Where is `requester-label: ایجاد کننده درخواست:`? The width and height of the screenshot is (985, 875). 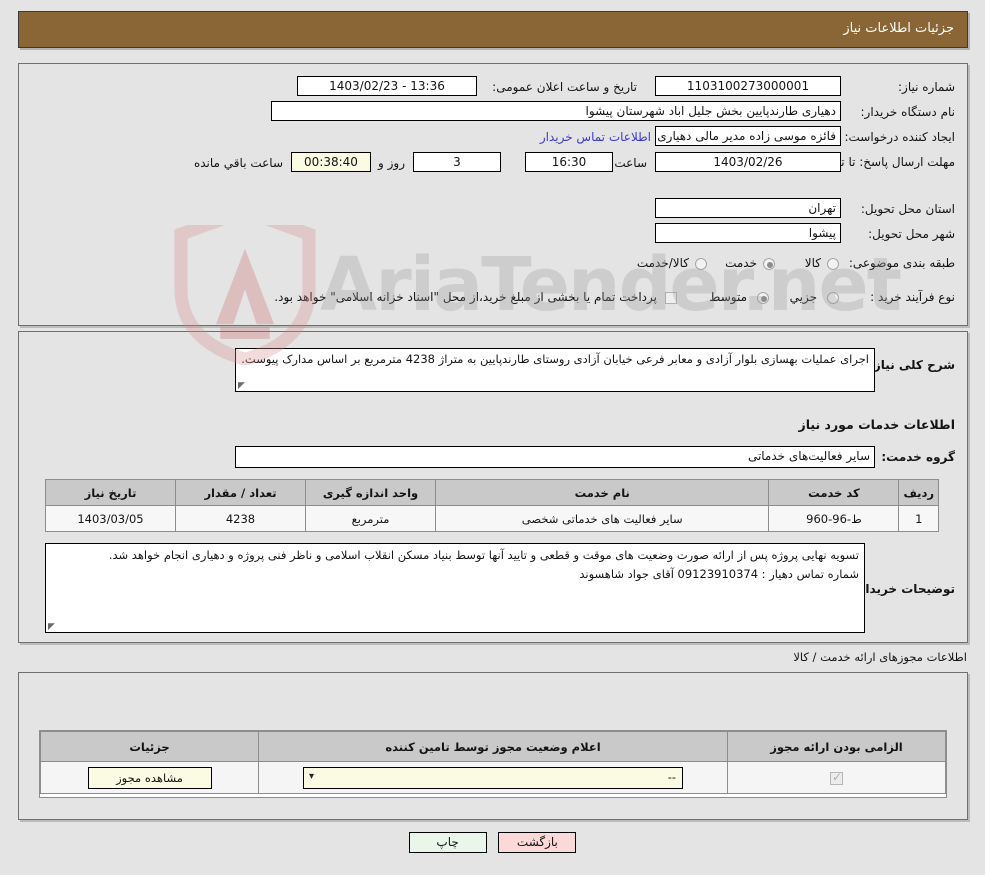 requester-label: ایجاد کننده درخواست: is located at coordinates (899, 137).